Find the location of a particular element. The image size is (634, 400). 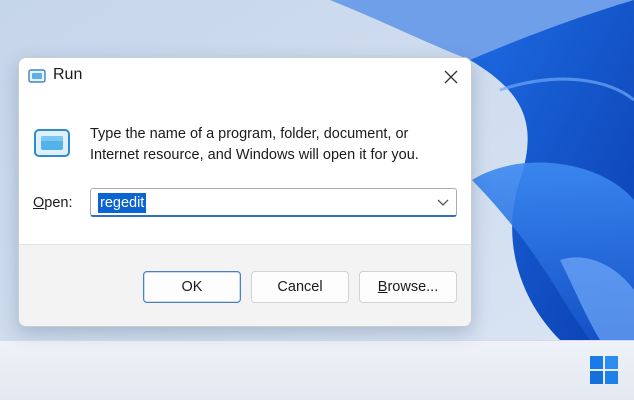

open-label: Open: is located at coordinates (53, 203).